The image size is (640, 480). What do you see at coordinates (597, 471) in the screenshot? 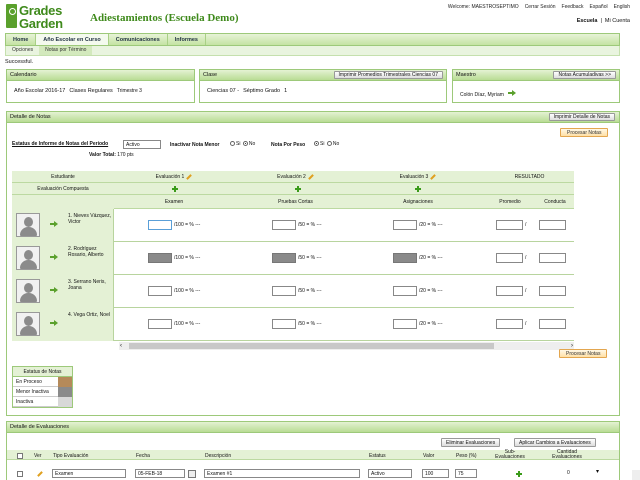
I see `sort-icon: ▾` at bounding box center [597, 471].